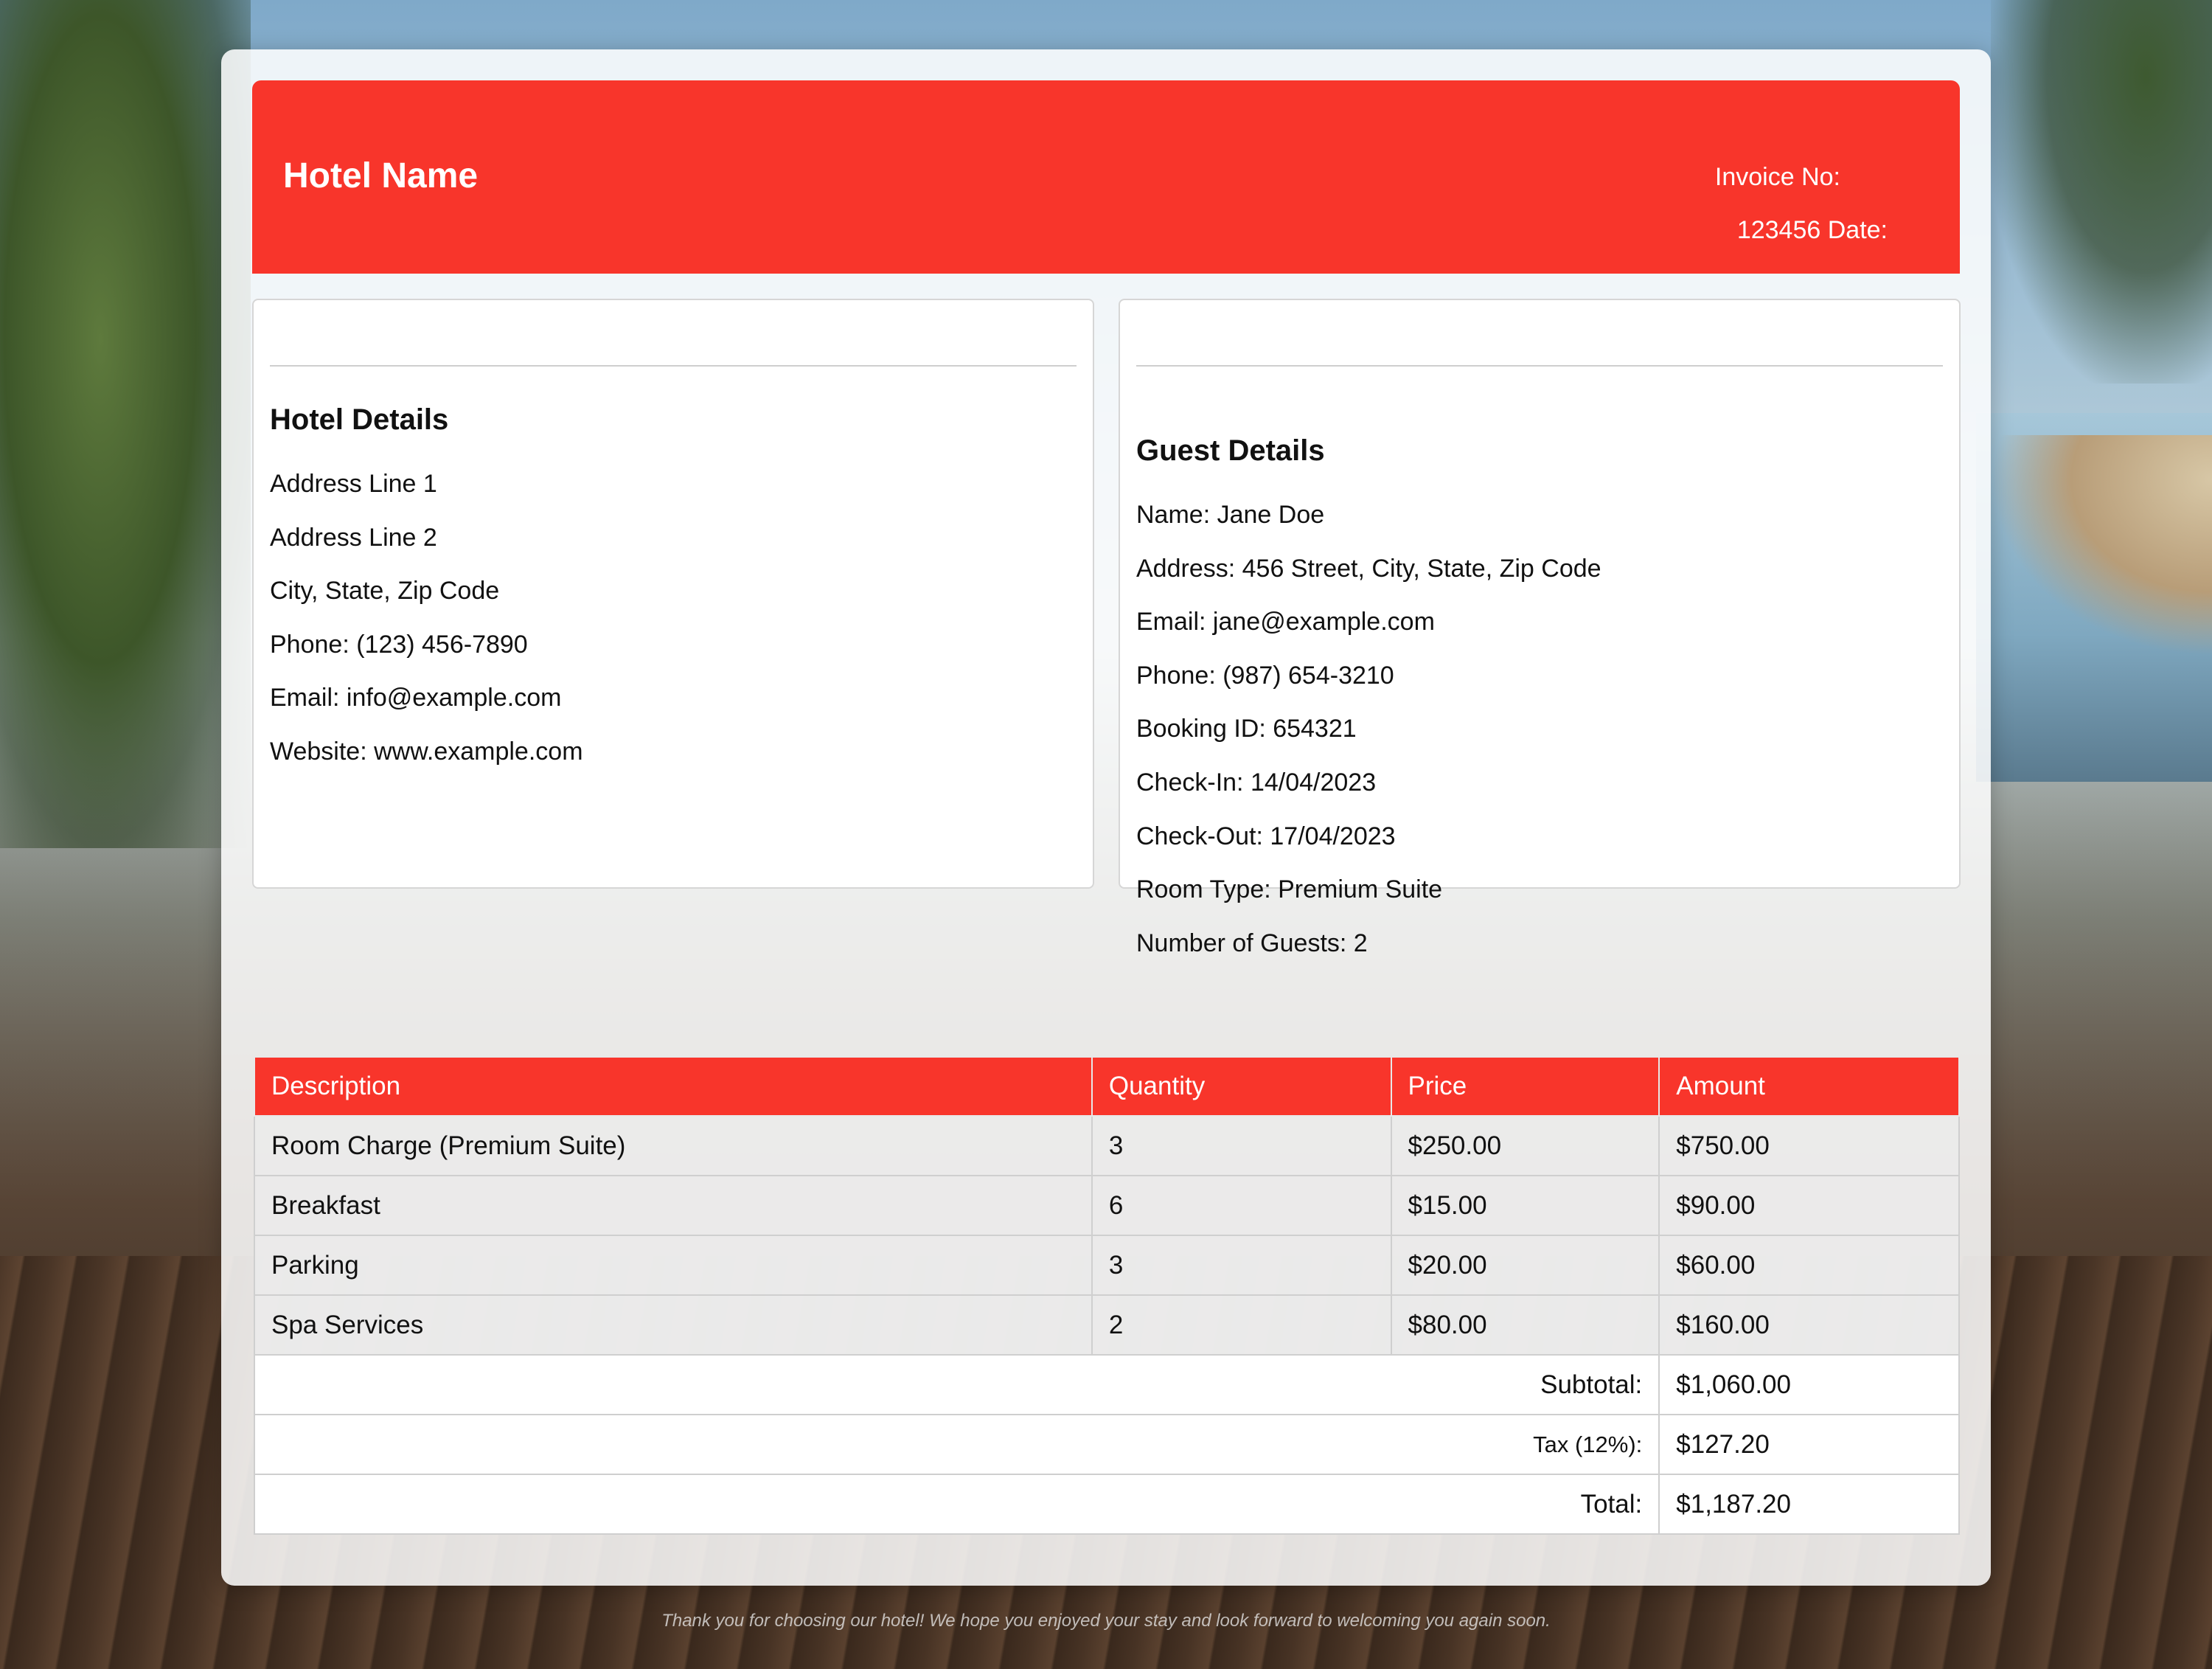  Describe the element at coordinates (2101, 192) in the screenshot. I see `background-palm-right` at that location.